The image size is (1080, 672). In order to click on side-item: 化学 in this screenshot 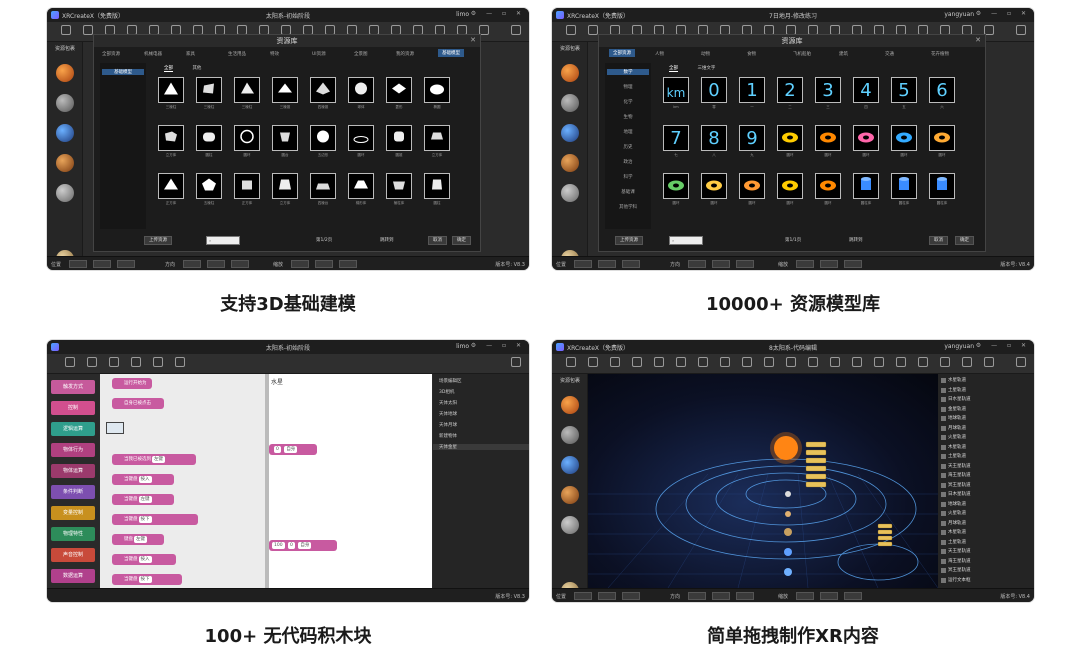, I will do `click(628, 102)`.